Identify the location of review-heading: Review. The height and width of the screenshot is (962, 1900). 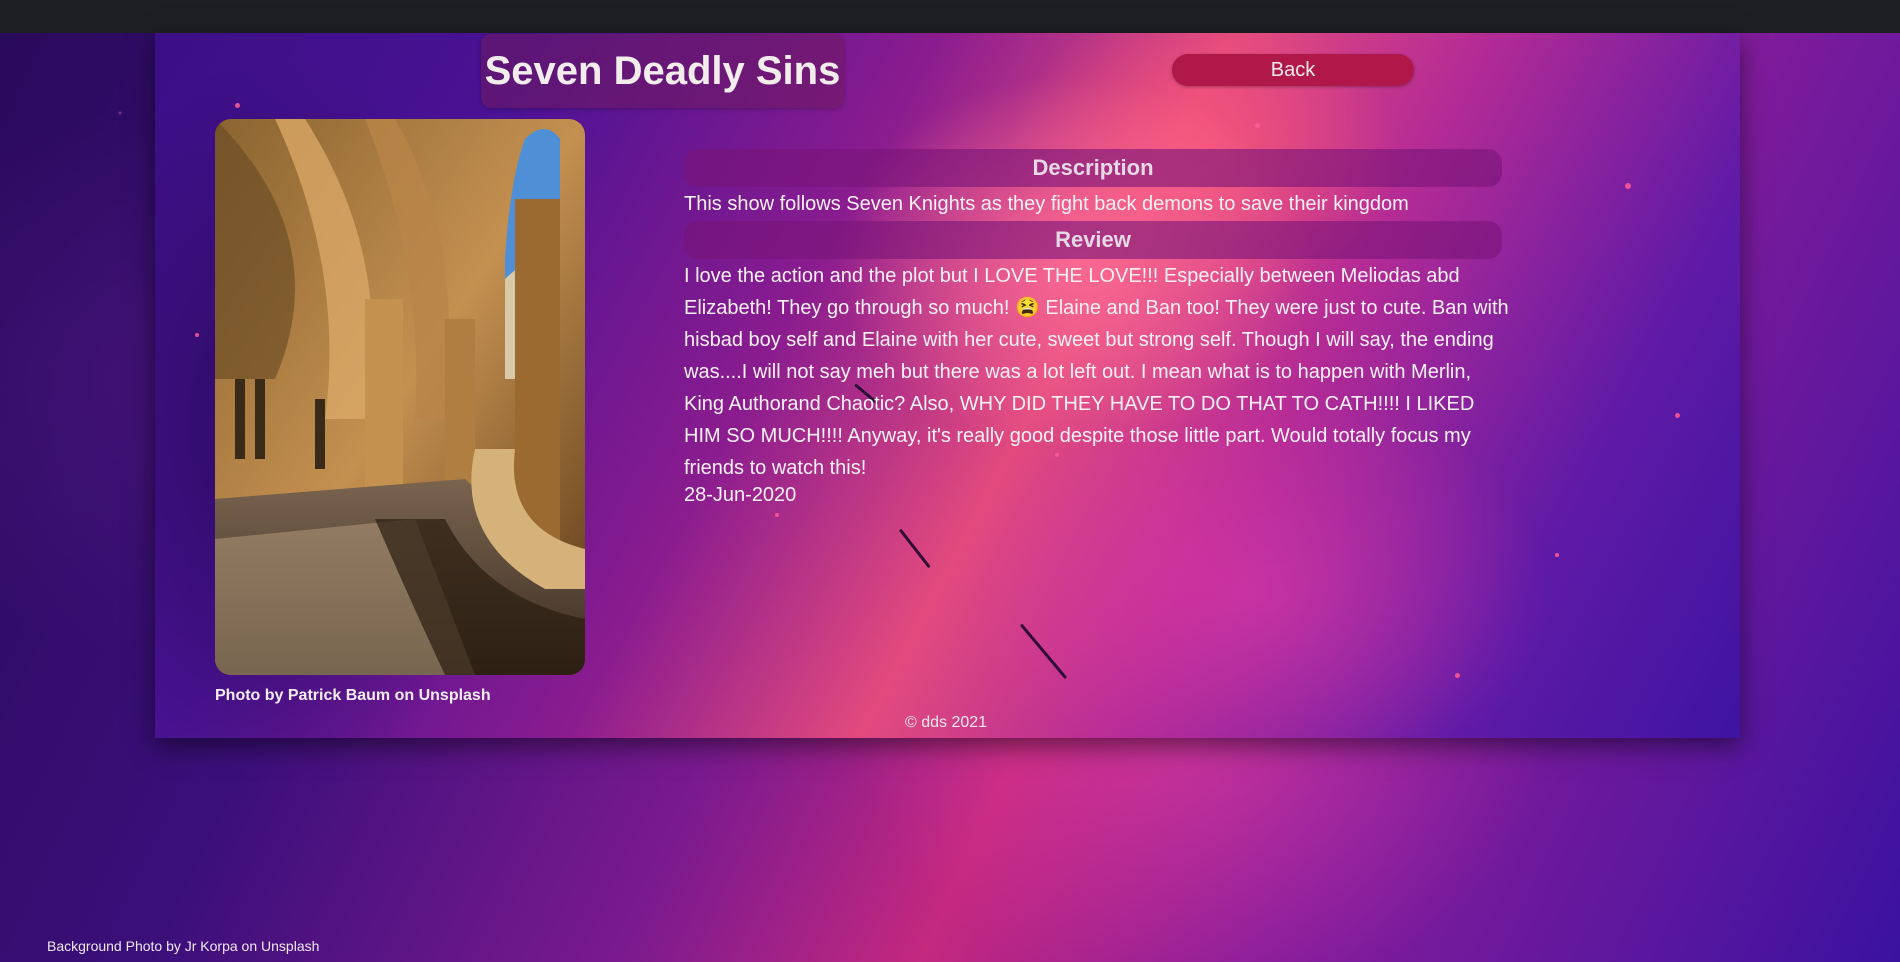
(1093, 240).